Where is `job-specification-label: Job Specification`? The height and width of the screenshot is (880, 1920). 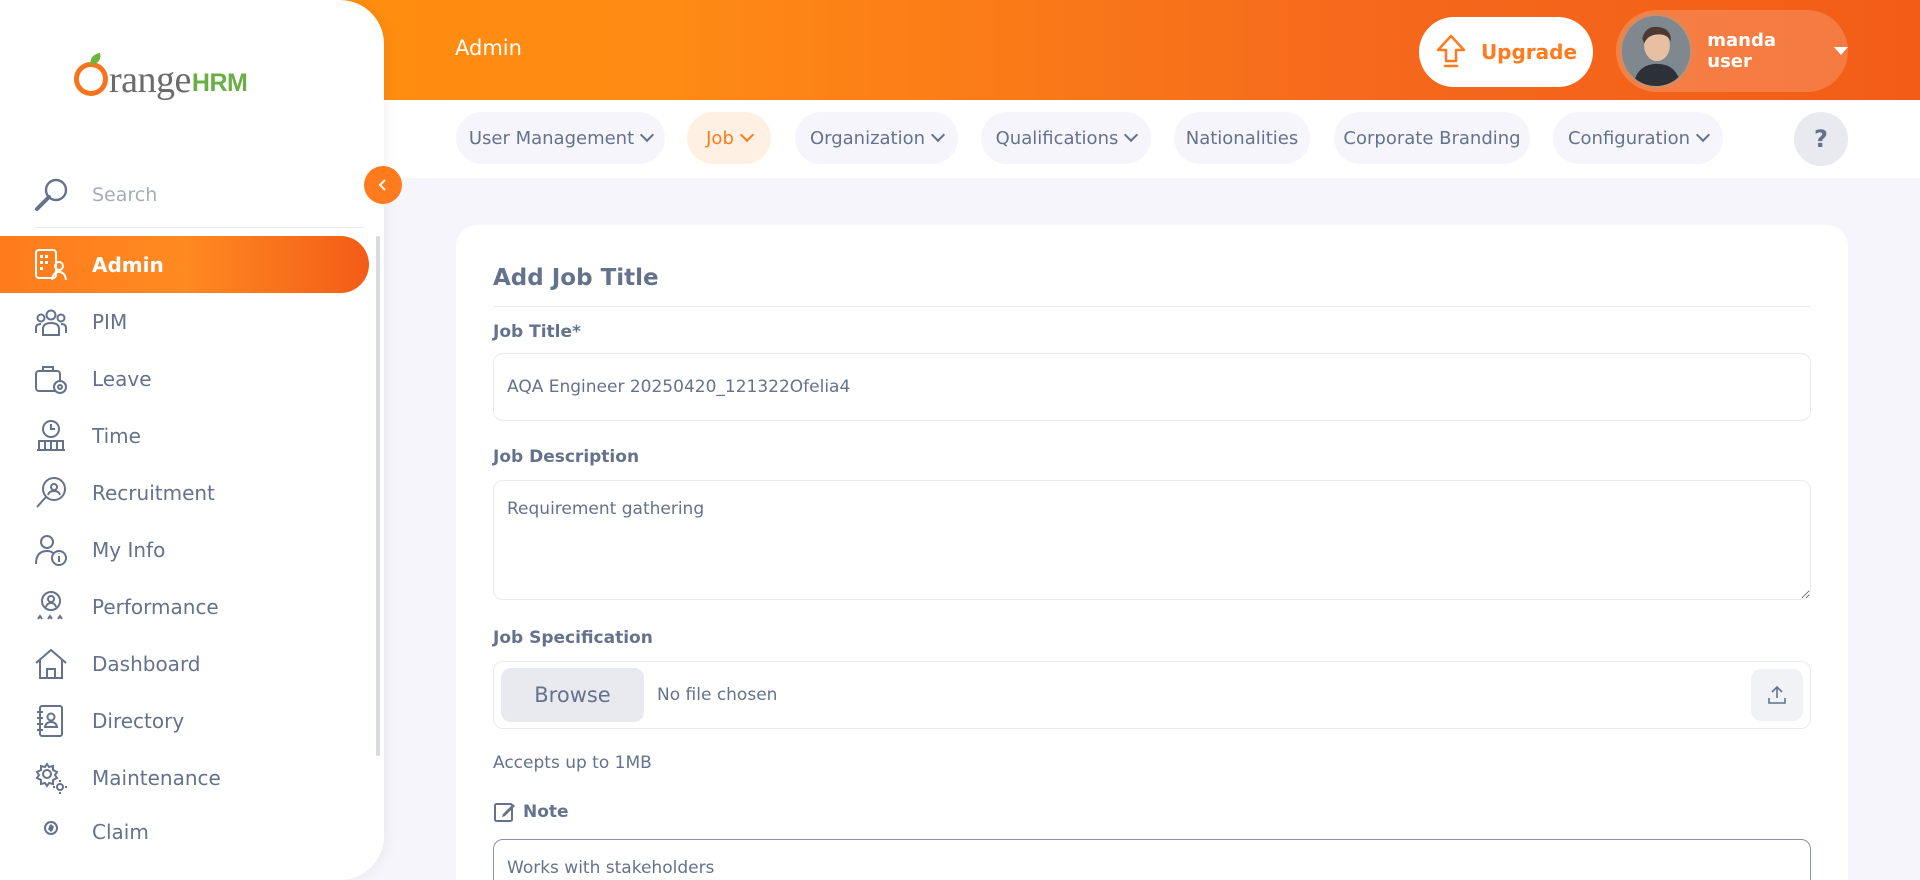 job-specification-label: Job Specification is located at coordinates (573, 638).